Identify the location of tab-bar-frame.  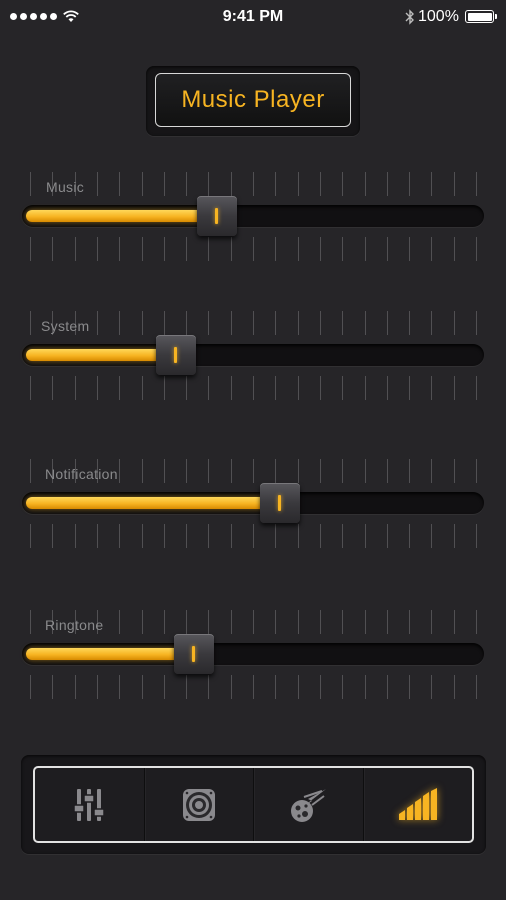
(253, 804).